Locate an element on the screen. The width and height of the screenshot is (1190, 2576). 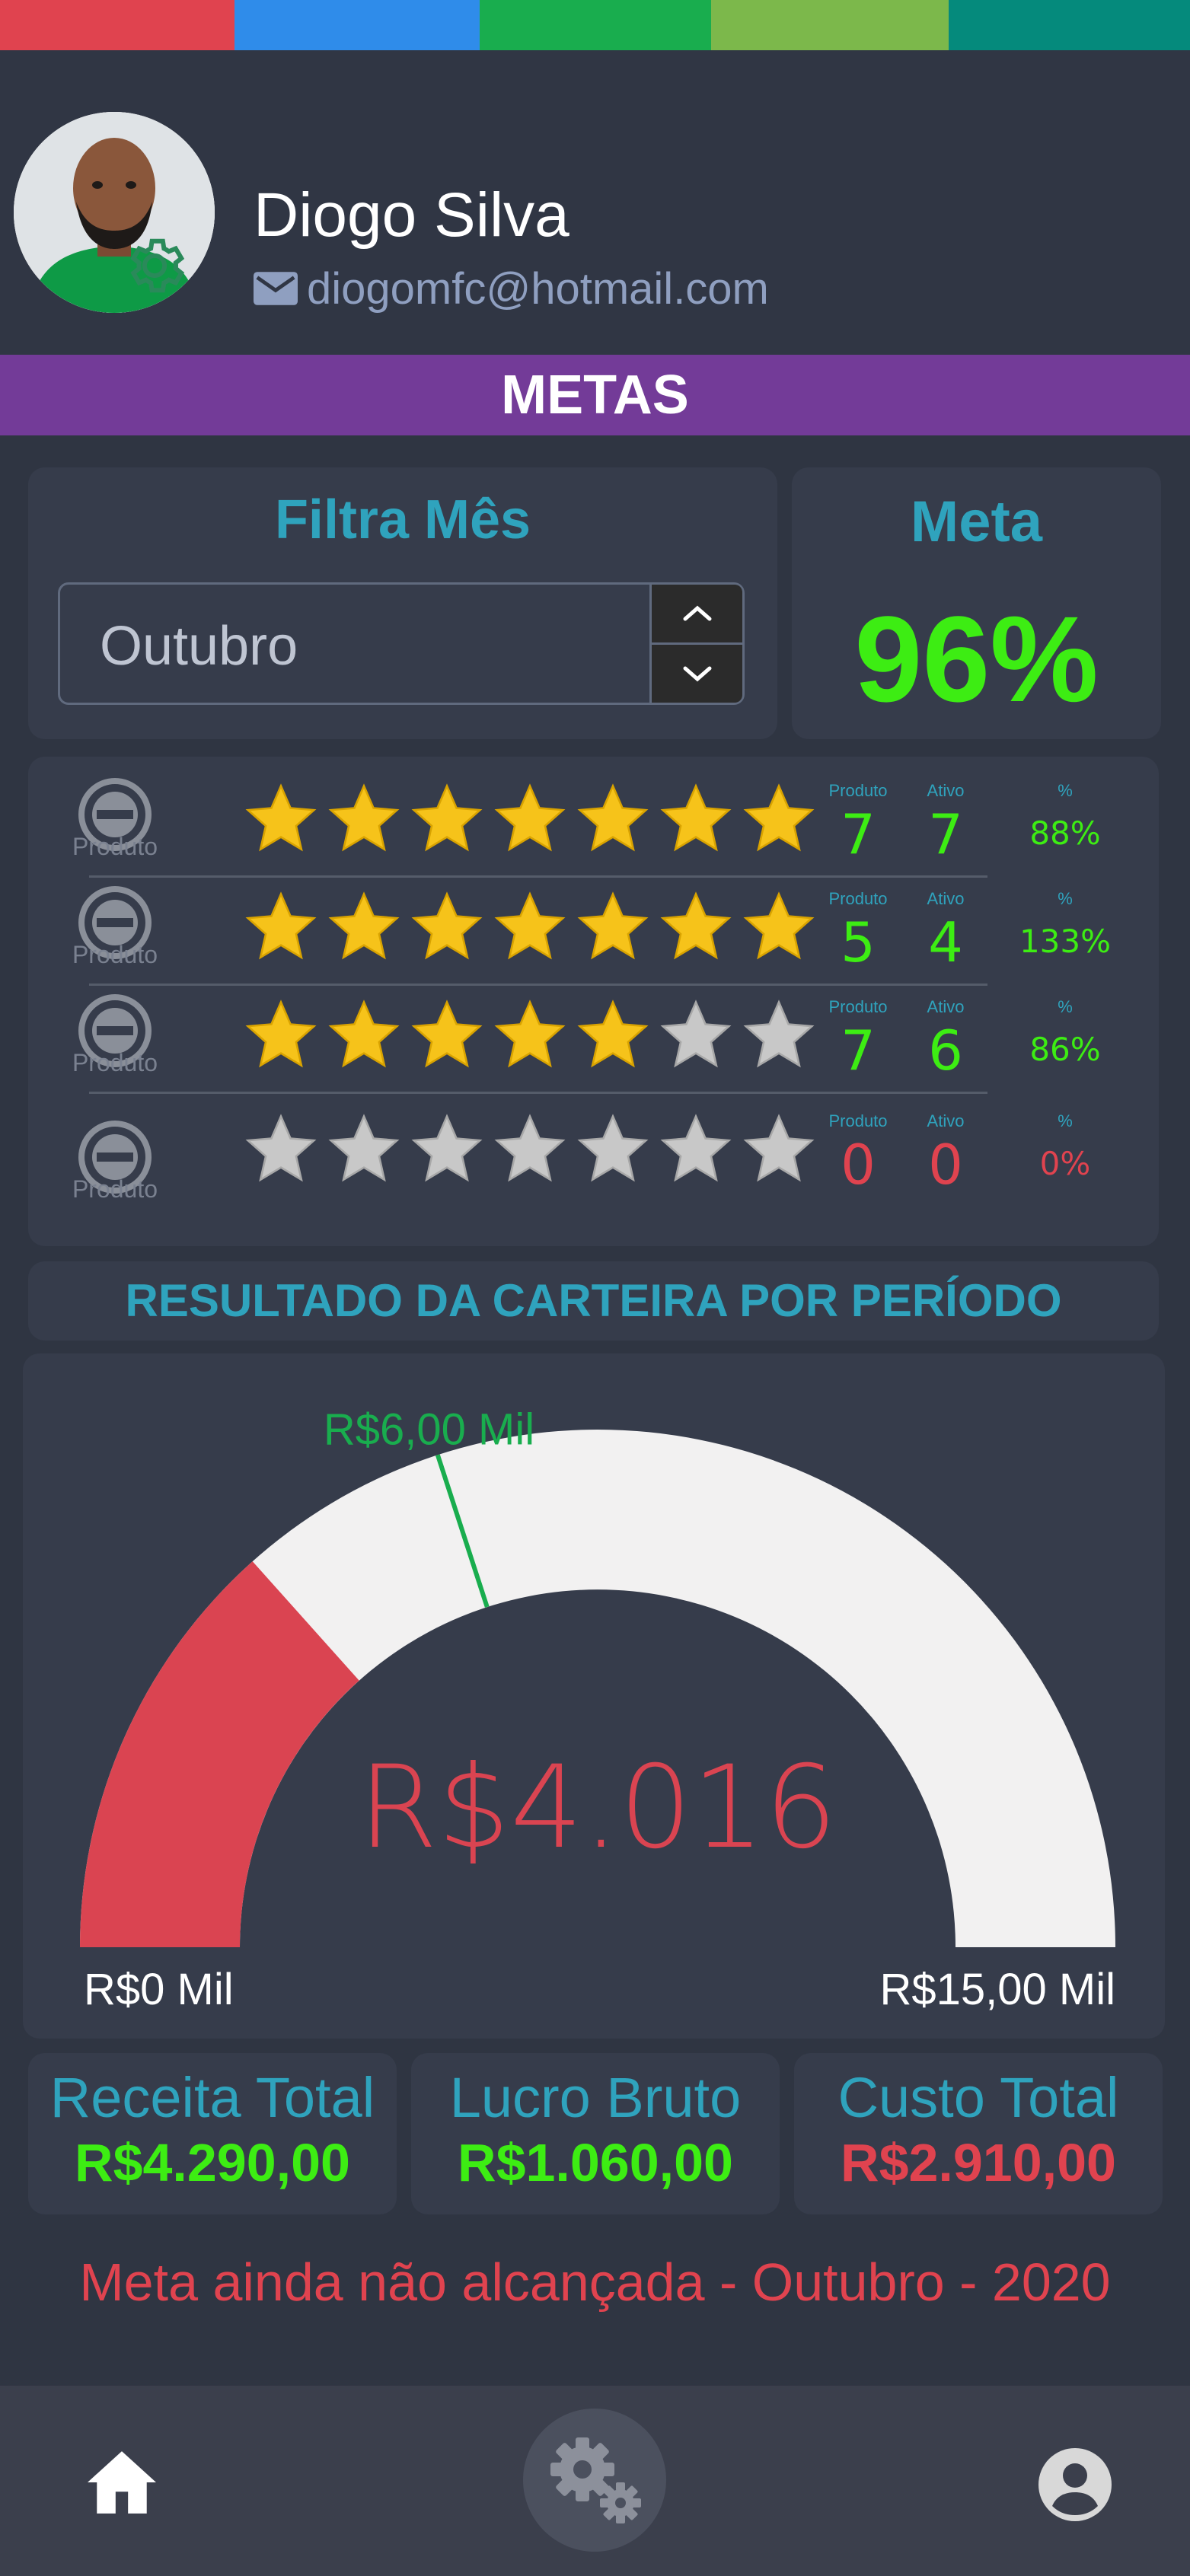
stripe-blue is located at coordinates (357, 25).